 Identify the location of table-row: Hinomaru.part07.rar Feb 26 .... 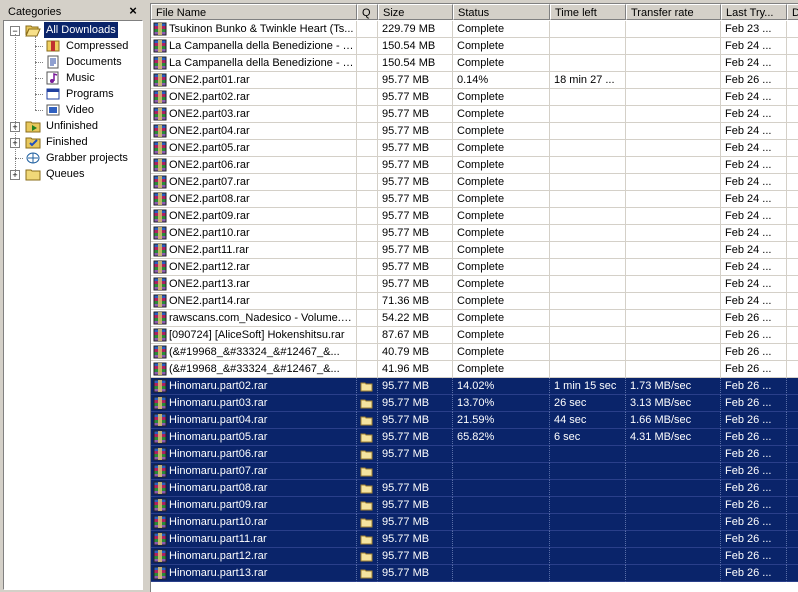
(474, 471).